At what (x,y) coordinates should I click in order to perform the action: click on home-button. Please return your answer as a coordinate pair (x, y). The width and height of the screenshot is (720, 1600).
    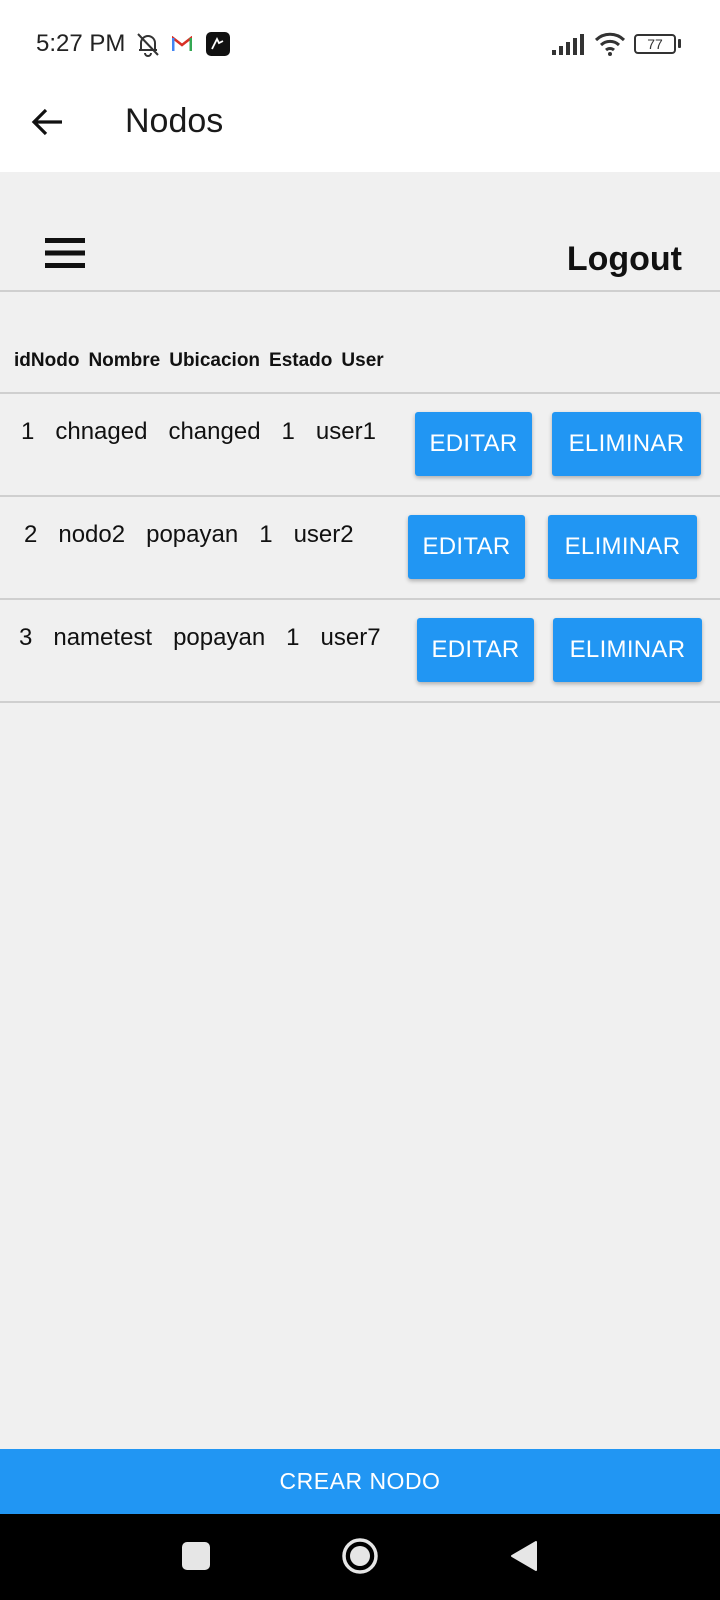
    Looking at the image, I should click on (360, 1556).